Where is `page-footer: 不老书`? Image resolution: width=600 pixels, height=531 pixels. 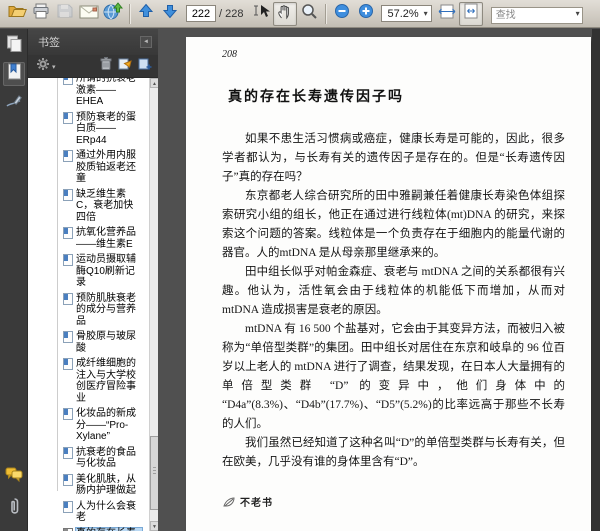
page-footer: 不老书 is located at coordinates (393, 501).